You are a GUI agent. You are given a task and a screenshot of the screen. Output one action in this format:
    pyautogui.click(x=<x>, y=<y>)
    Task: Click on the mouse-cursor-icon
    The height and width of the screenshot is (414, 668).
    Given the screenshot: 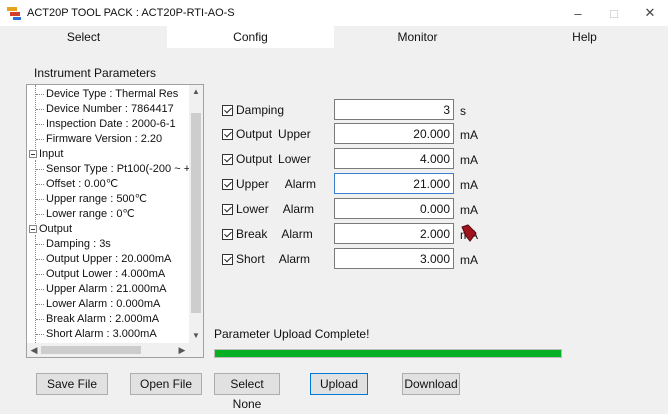 What is the action you would take?
    pyautogui.click(x=469, y=233)
    